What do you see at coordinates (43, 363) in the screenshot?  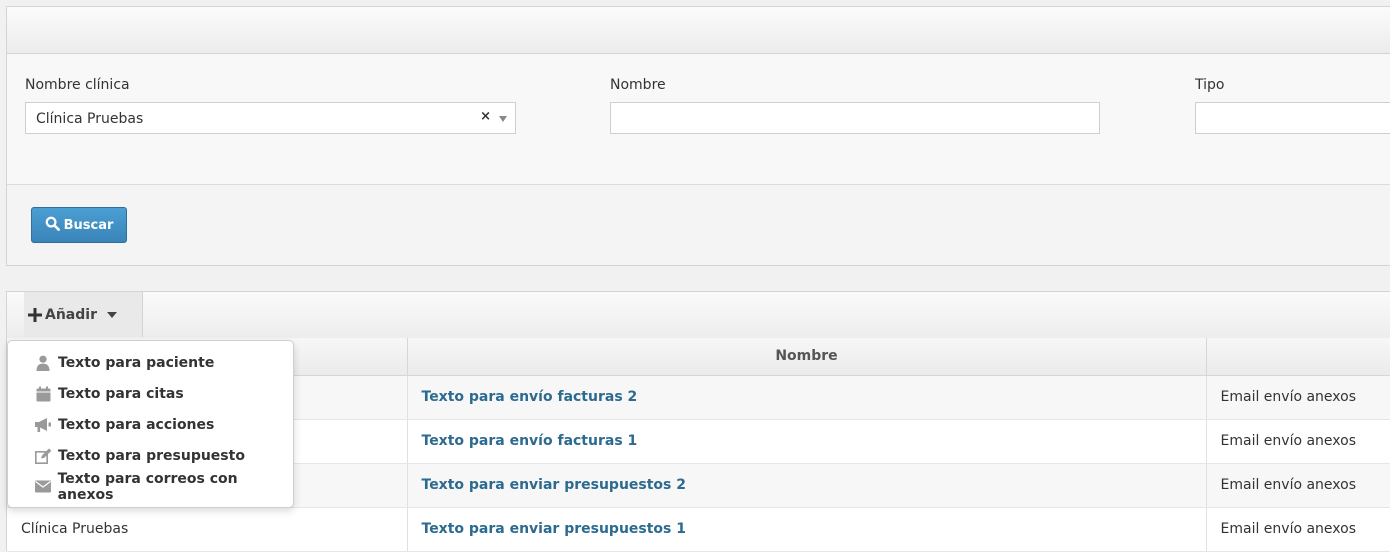 I see `user-icon` at bounding box center [43, 363].